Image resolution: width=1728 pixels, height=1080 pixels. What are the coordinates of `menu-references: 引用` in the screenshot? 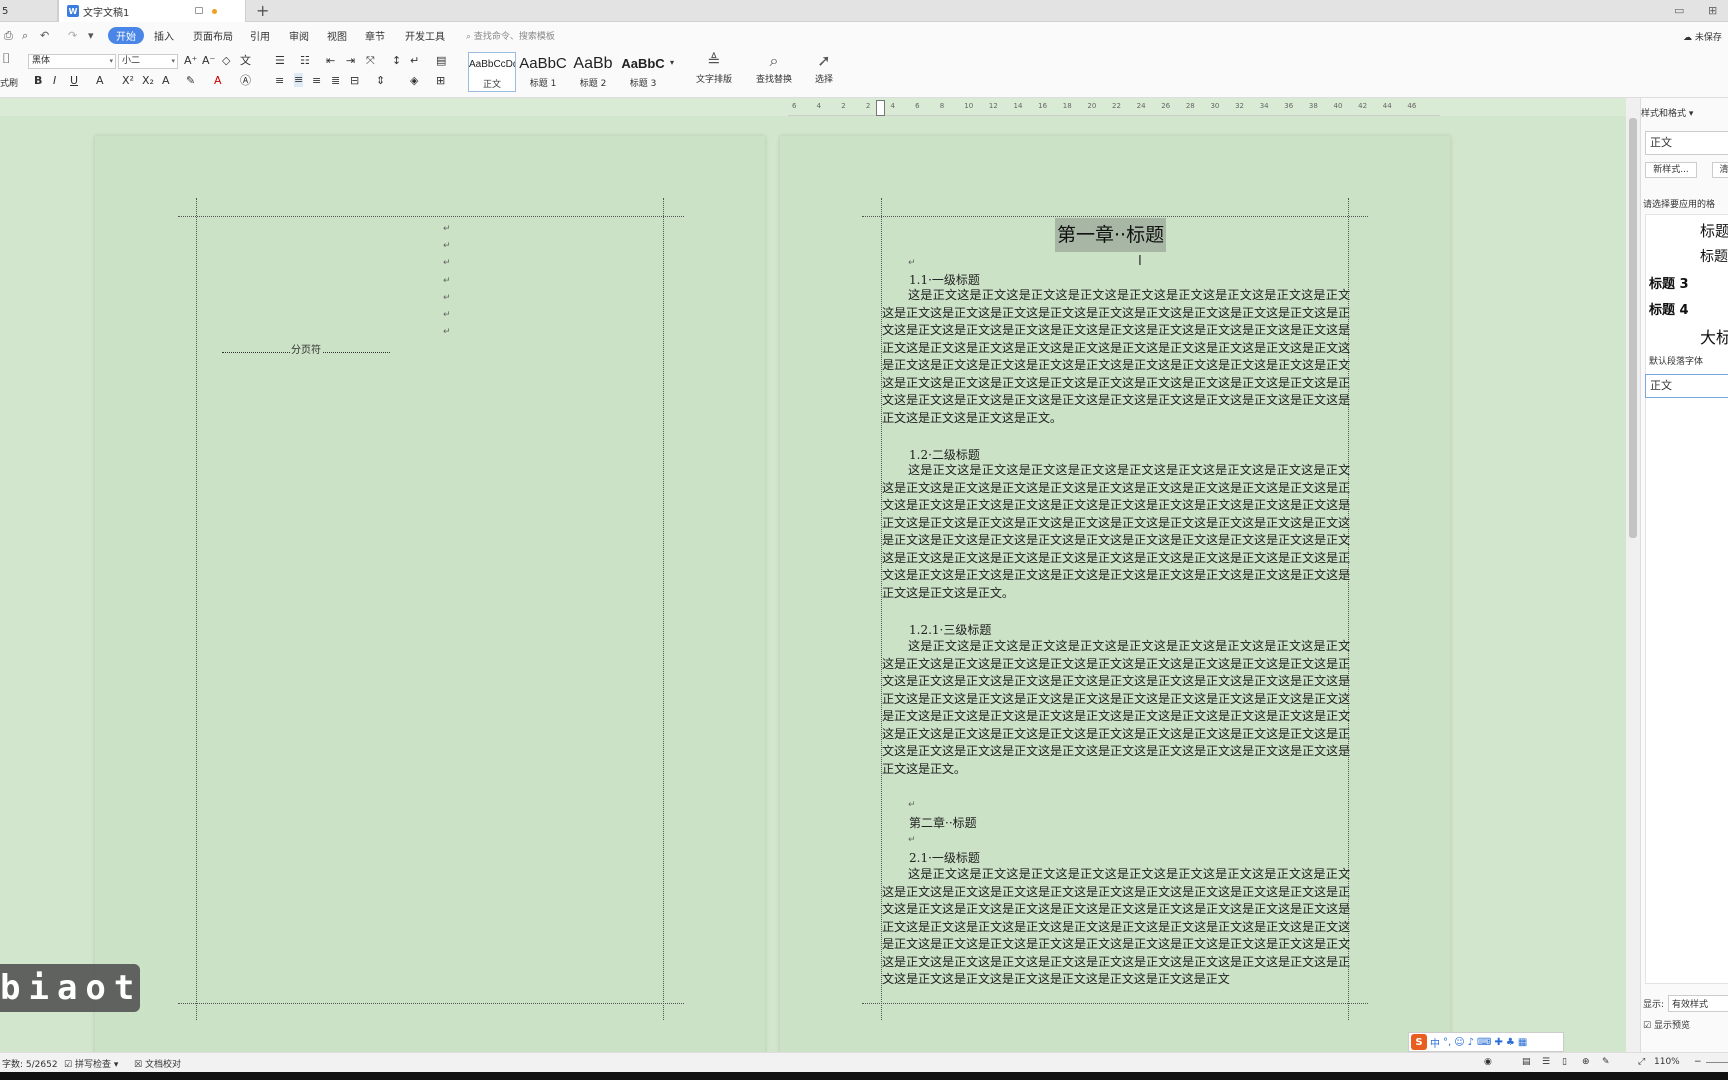 It's located at (260, 35).